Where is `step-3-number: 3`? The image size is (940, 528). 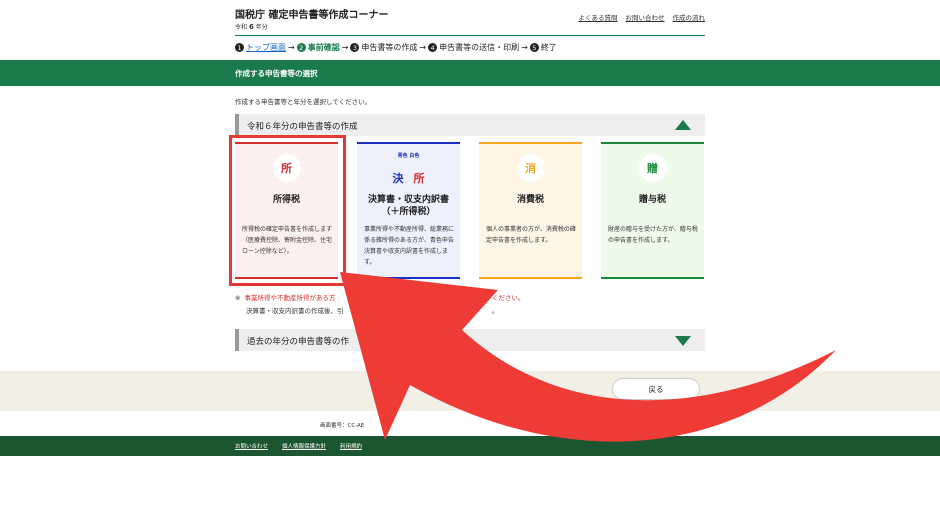
step-3-number: 3 is located at coordinates (355, 47).